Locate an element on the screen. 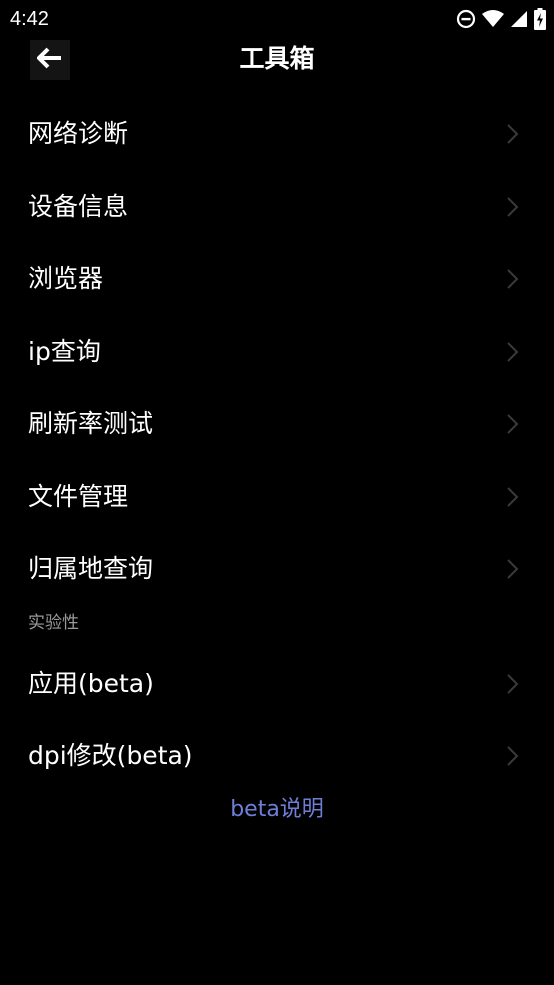 This screenshot has height=985, width=554. menu-item-label: dpi修改(beta) is located at coordinates (110, 756).